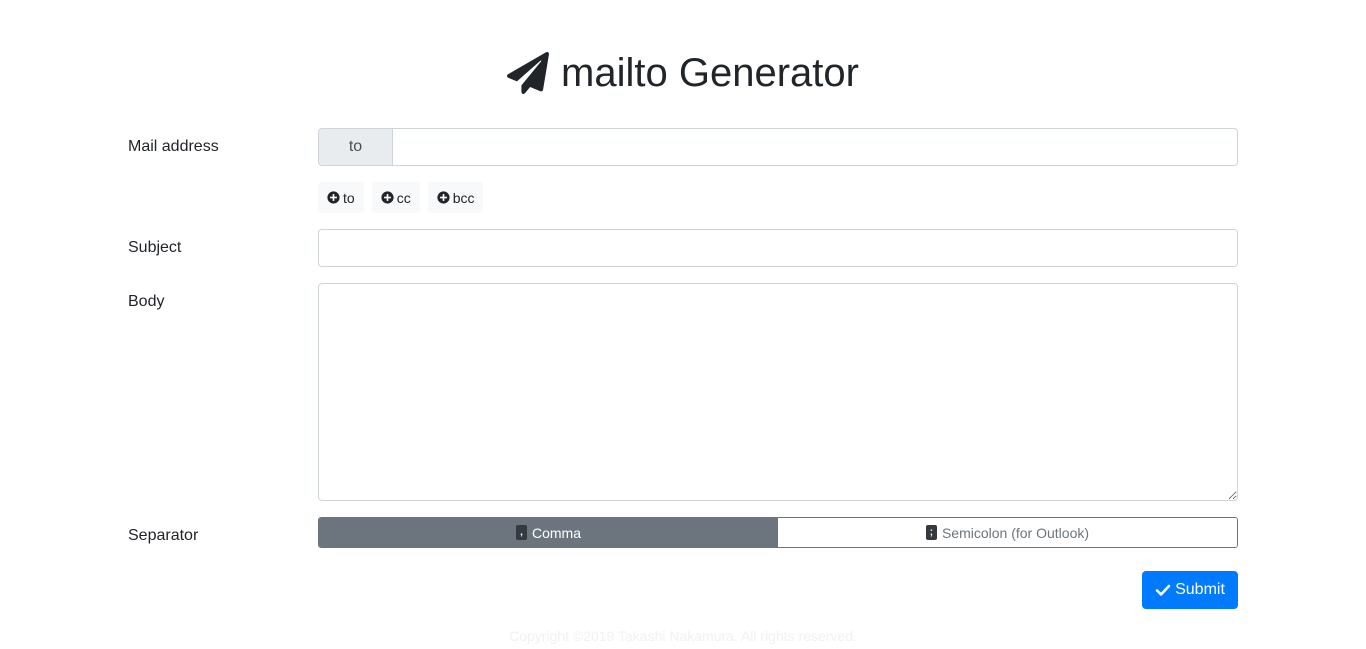 The width and height of the screenshot is (1366, 649). Describe the element at coordinates (931, 532) in the screenshot. I see `semicolon-key-icon: ;` at that location.